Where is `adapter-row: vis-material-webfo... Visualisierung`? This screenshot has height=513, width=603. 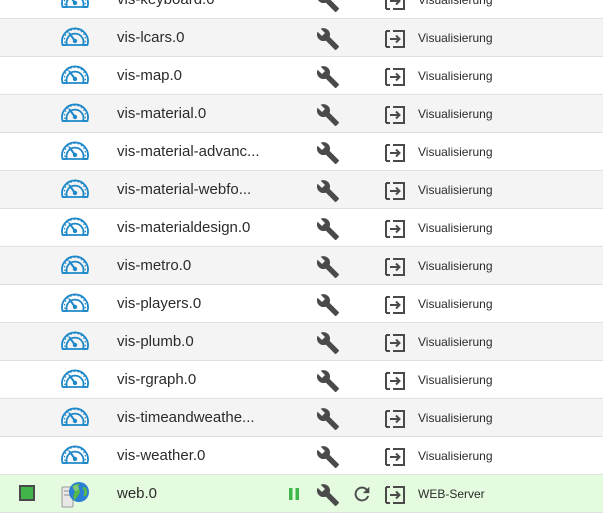
adapter-row: vis-material-webfo... Visualisierung is located at coordinates (301, 190).